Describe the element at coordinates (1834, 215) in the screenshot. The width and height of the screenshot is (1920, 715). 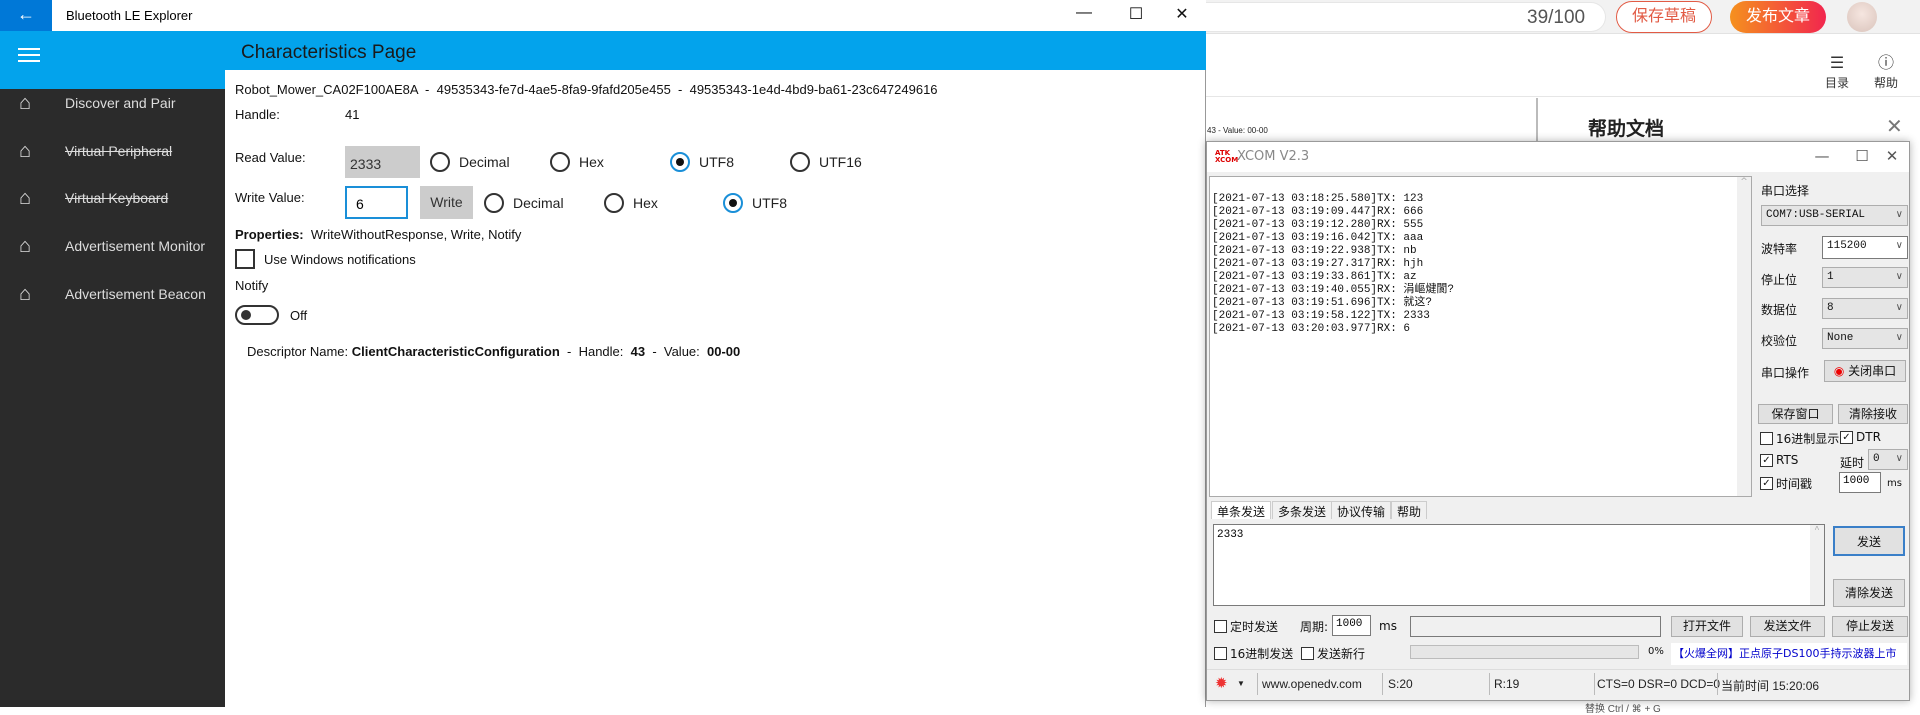
I see `port-select: COM7:USB-SERIAL ∨` at that location.